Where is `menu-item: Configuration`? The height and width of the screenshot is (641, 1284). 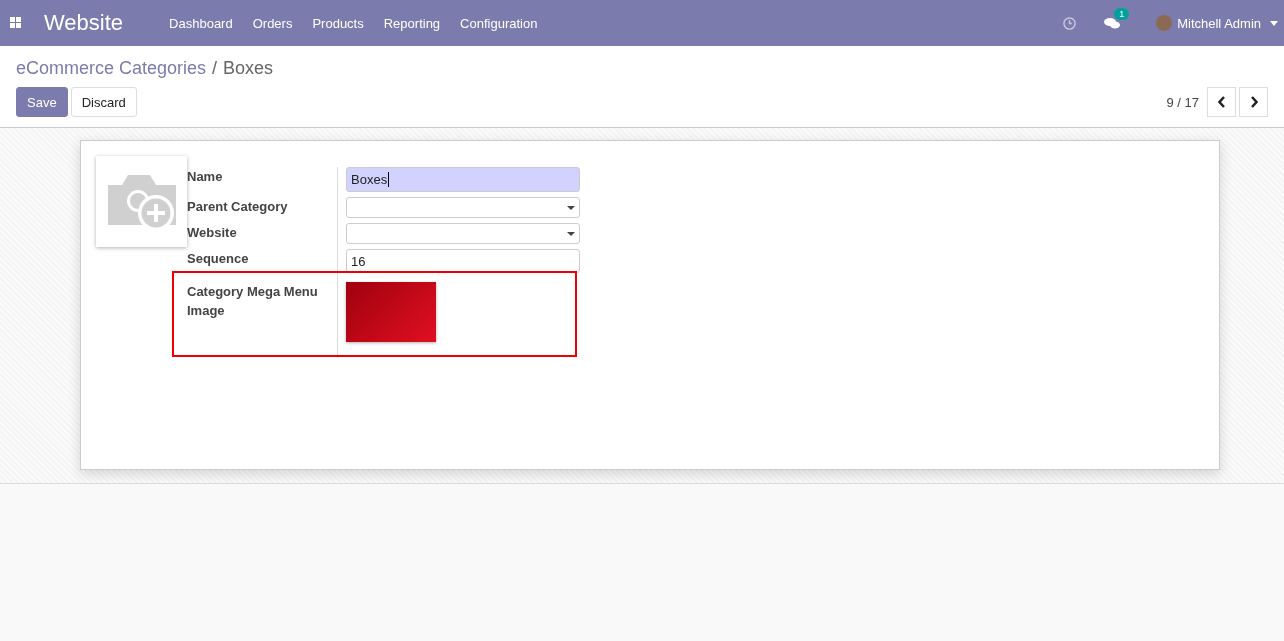 menu-item: Configuration is located at coordinates (499, 23).